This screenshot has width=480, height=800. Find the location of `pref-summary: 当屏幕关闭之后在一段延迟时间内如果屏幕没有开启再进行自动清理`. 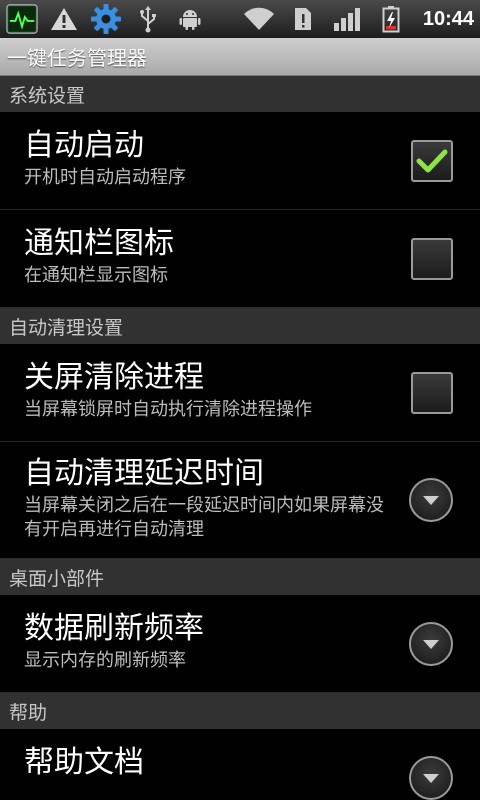

pref-summary: 当屏幕关闭之后在一段延迟时间内如果屏幕没有开启再进行自动清理 is located at coordinates (204, 517).